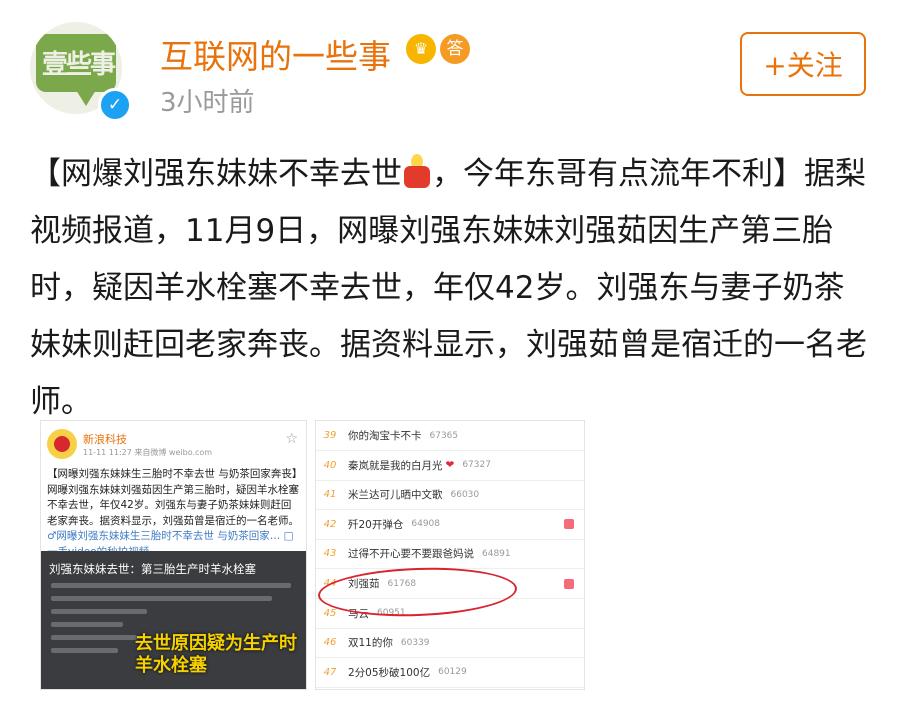 The image size is (900, 705). I want to click on trending-title: 过得不开心要不要跟爸妈说, so click(411, 554).